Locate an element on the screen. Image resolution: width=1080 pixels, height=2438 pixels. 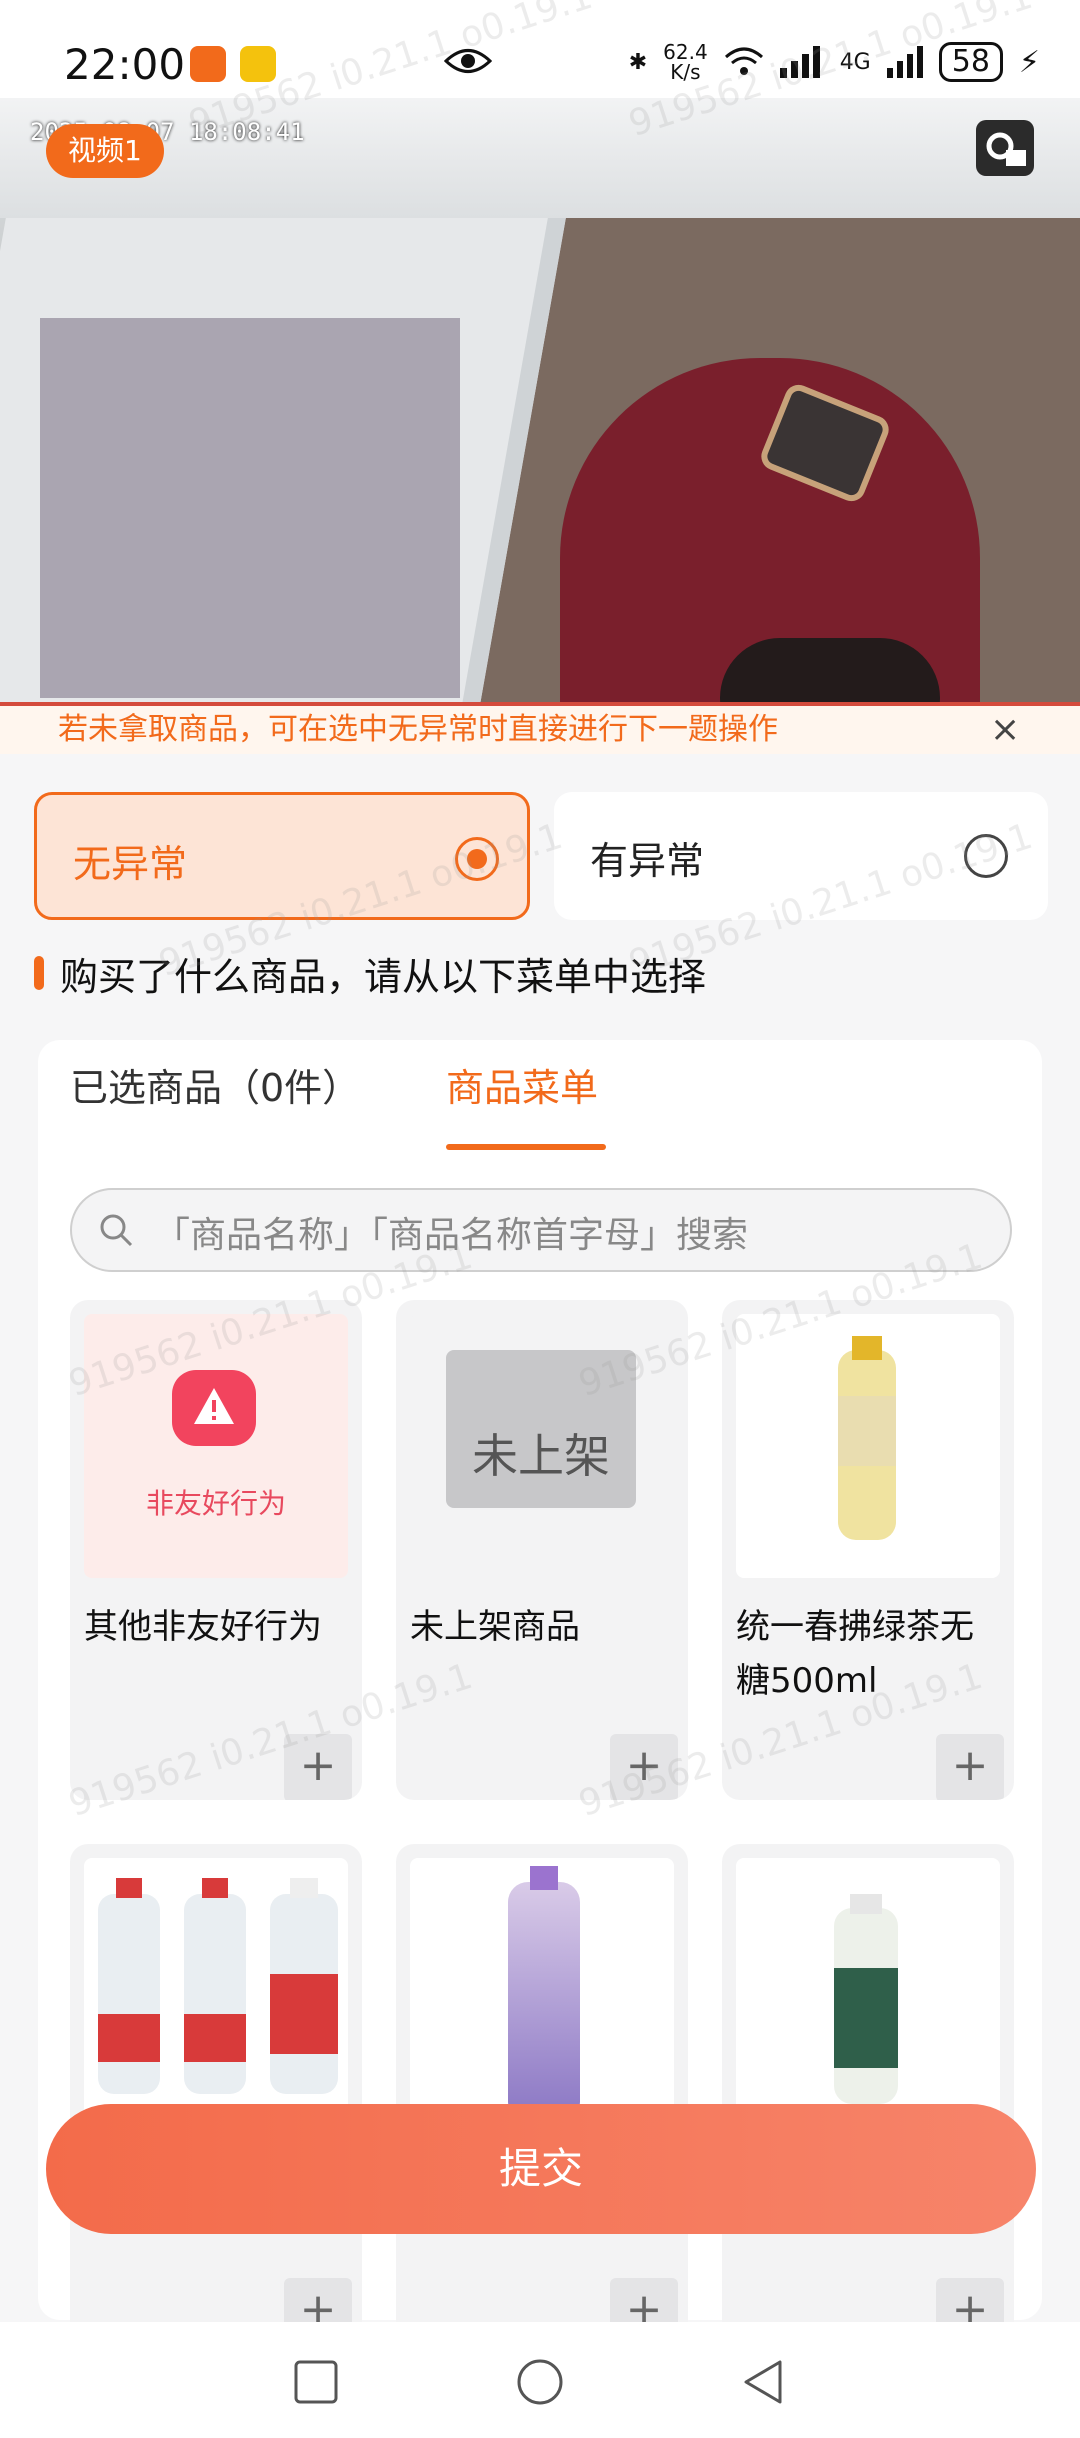
product-image: 非友好行为 is located at coordinates (216, 1446).